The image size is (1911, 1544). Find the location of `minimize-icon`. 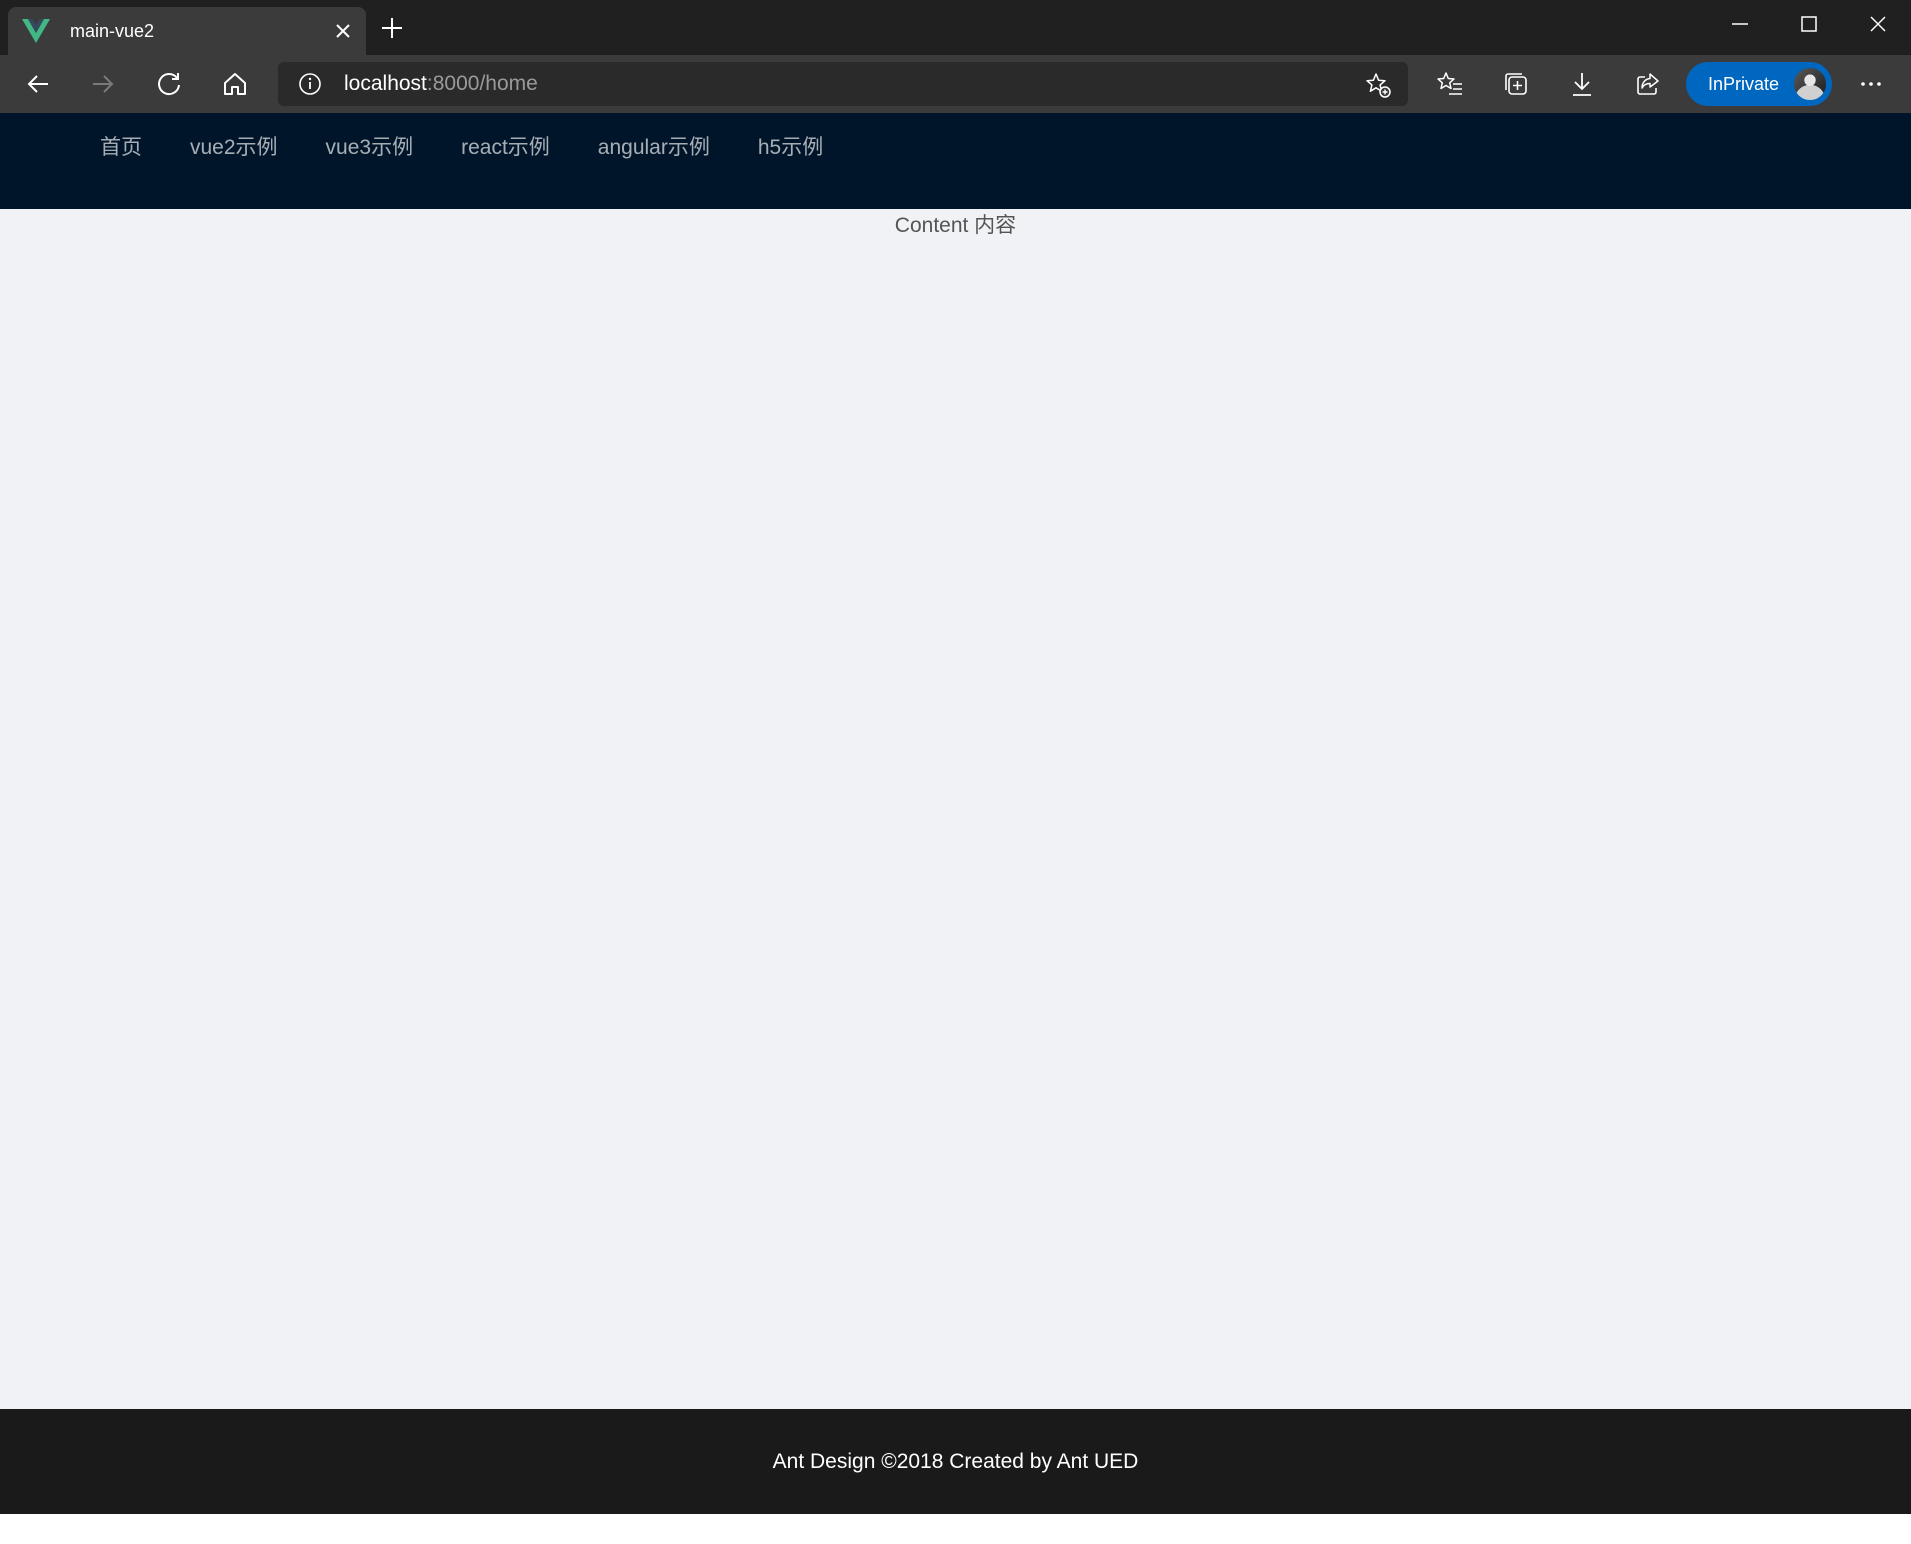

minimize-icon is located at coordinates (1740, 24).